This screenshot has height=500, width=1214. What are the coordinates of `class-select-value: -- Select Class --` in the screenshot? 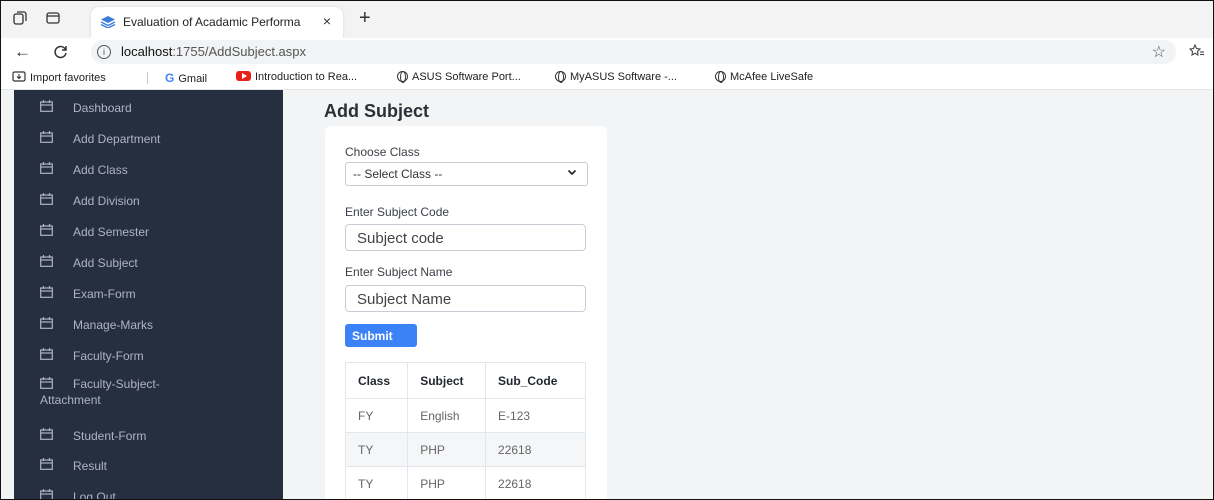 It's located at (398, 174).